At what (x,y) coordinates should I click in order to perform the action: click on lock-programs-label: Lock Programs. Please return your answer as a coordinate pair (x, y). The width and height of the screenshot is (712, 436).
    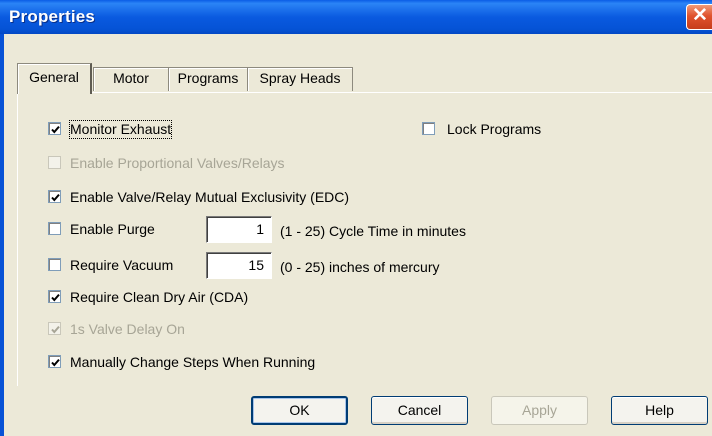
    Looking at the image, I should click on (494, 129).